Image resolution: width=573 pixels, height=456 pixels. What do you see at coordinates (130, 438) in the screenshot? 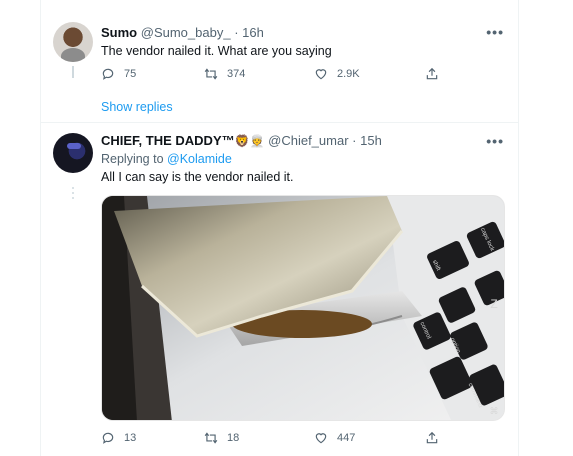
I see `reply-count: 13` at bounding box center [130, 438].